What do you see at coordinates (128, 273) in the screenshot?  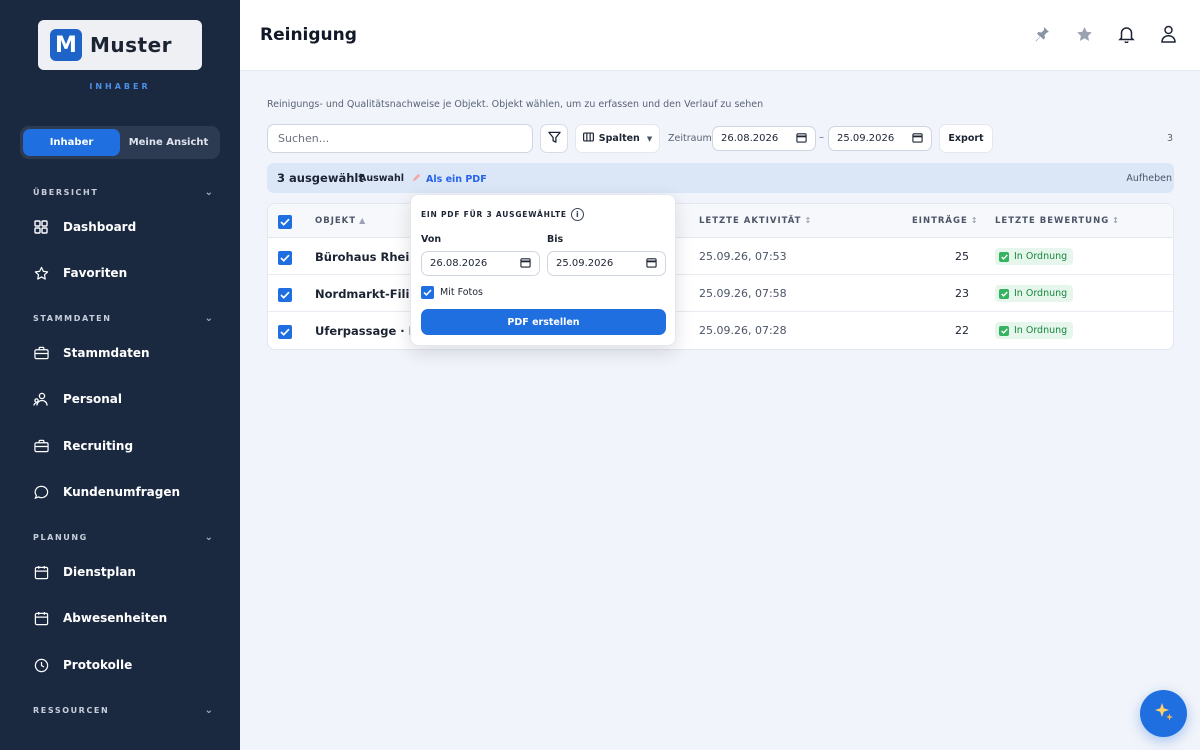 I see `sidebar-item-favoriten: Favoriten` at bounding box center [128, 273].